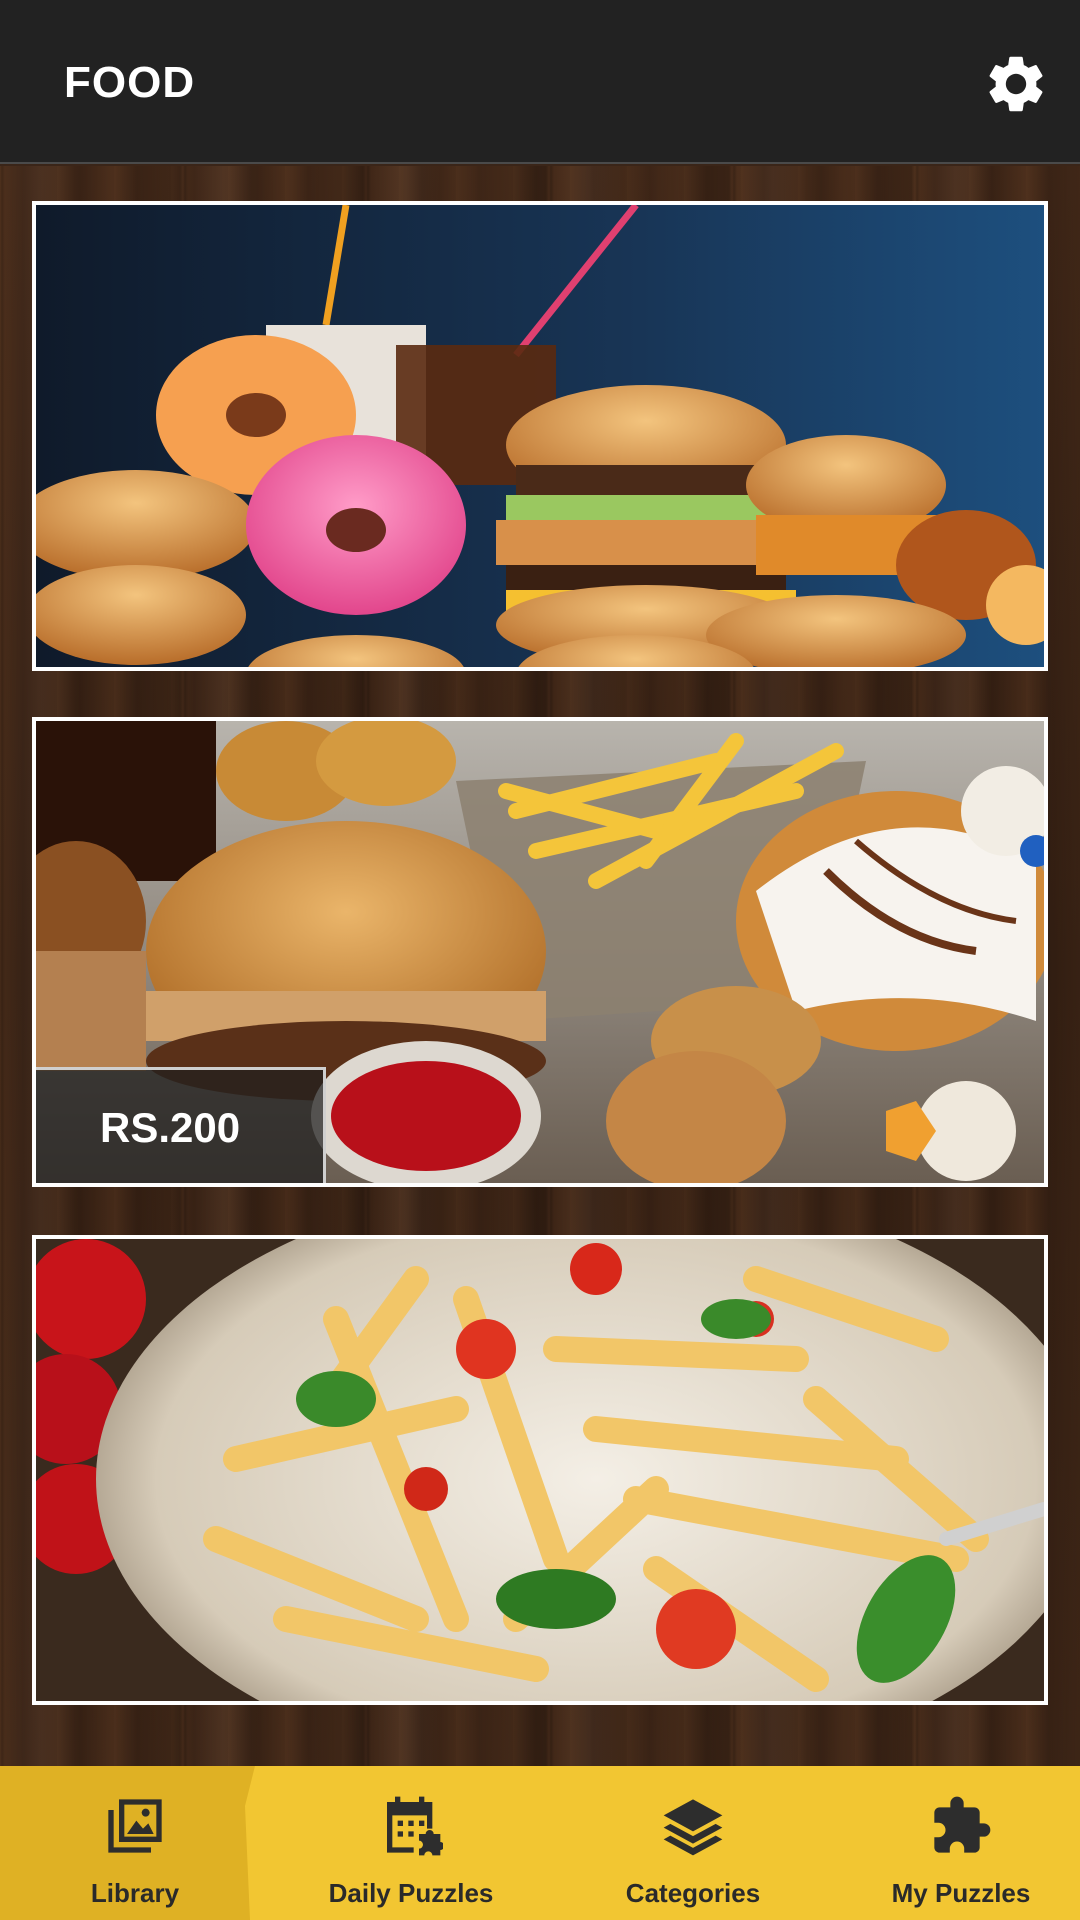 The width and height of the screenshot is (1080, 1920). I want to click on calendar-puzzle-icon, so click(415, 1826).